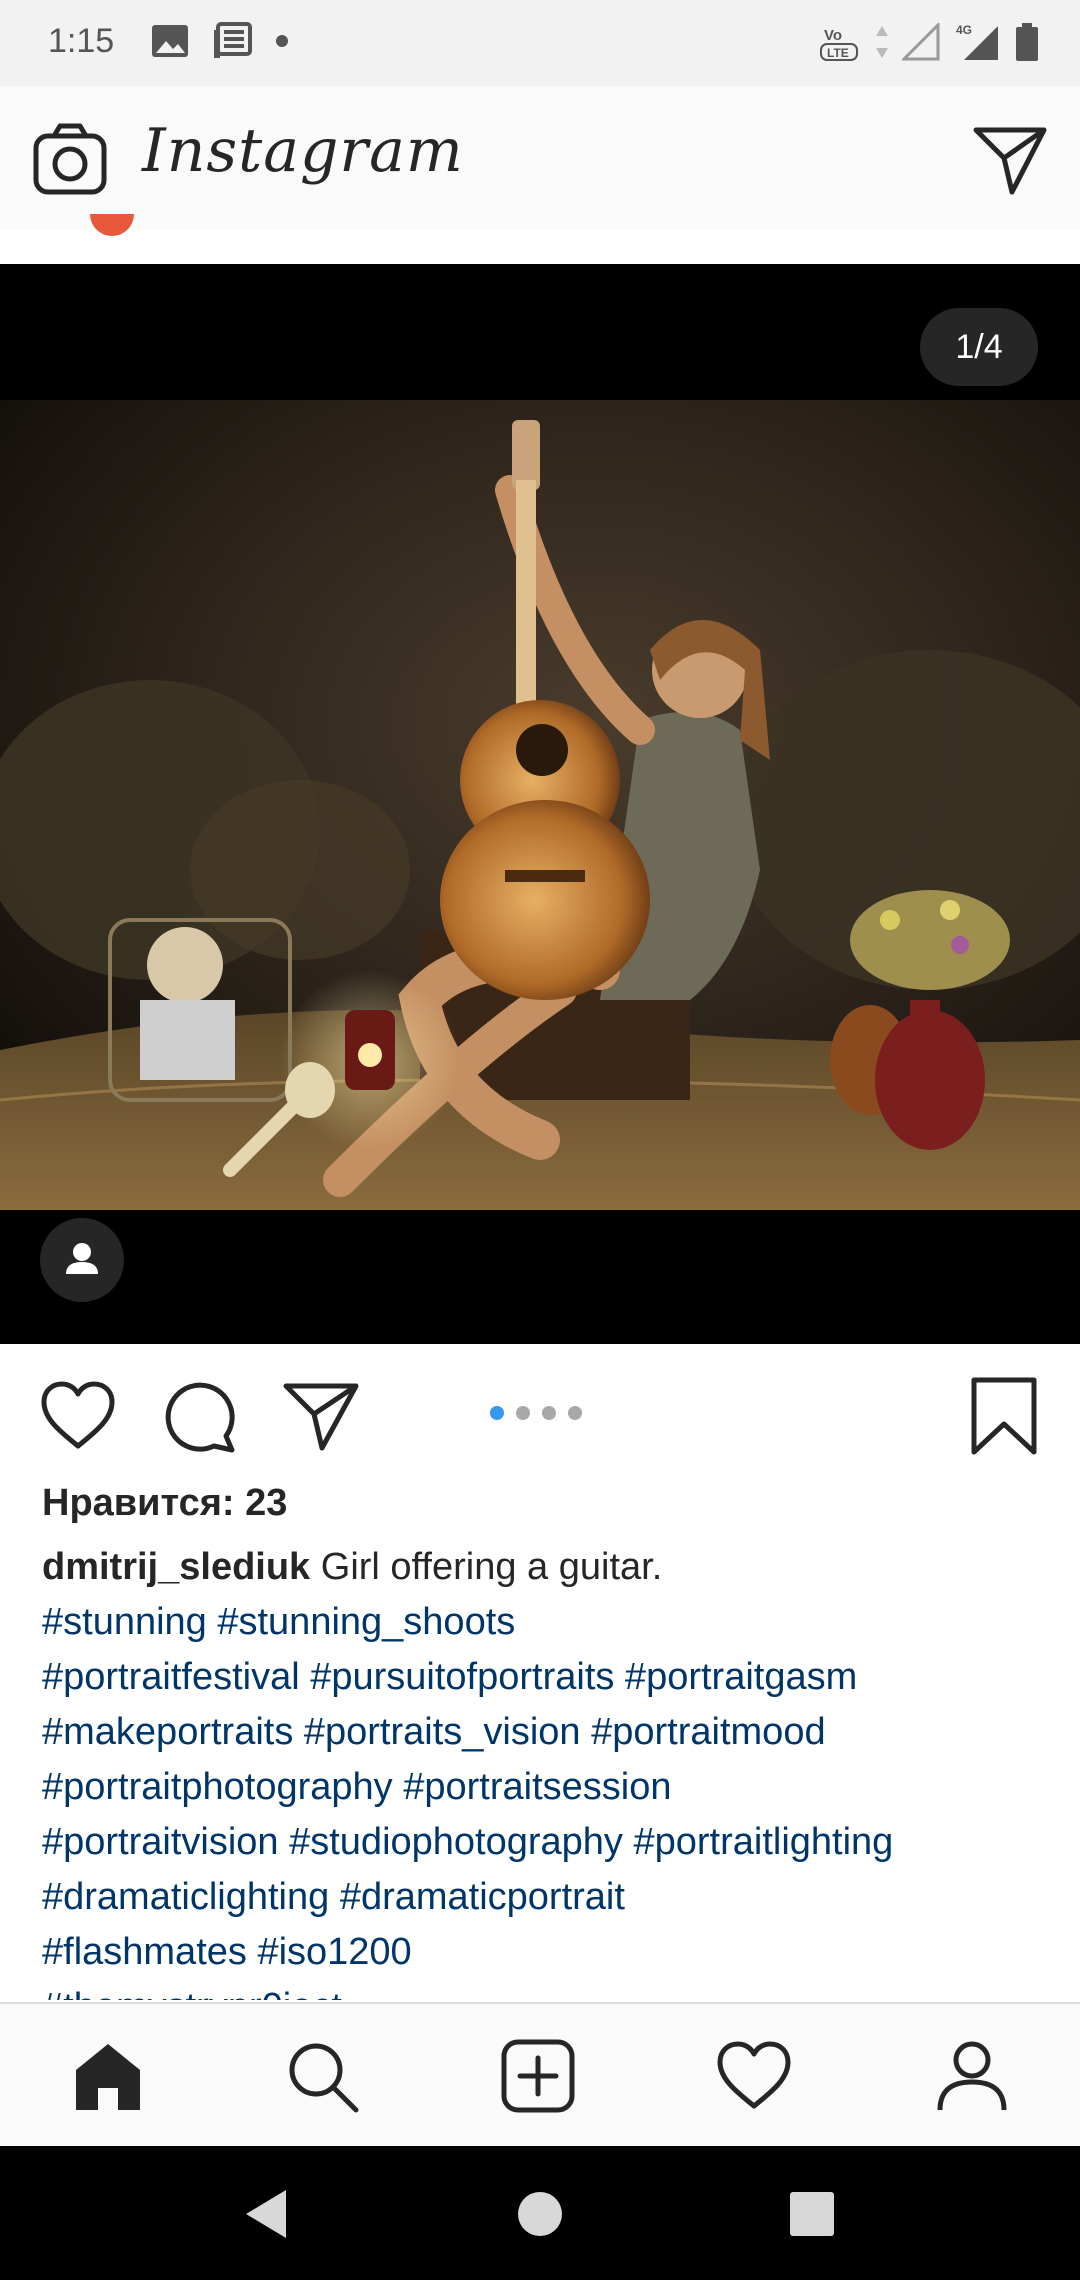 The width and height of the screenshot is (1080, 2280). I want to click on nav-home, so click(108, 2076).